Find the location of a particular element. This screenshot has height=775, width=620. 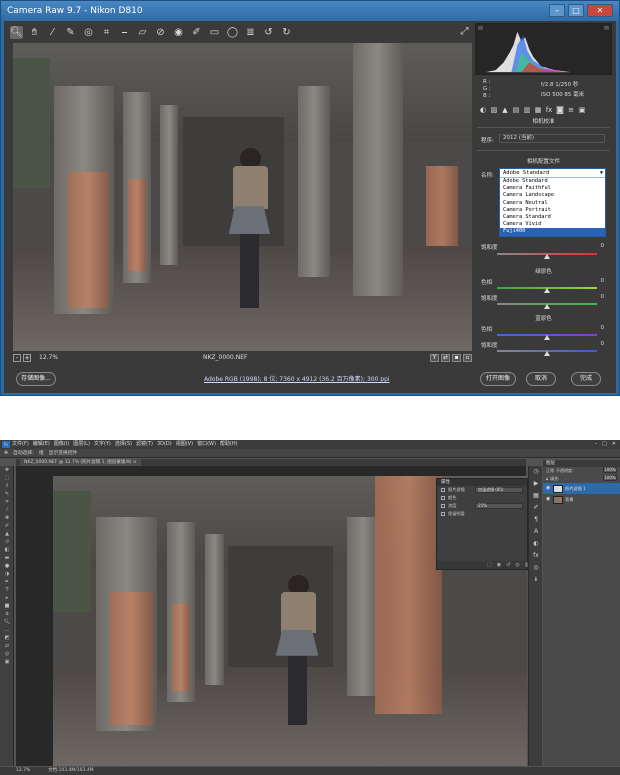

auto-select-target: 组 is located at coordinates (41, 453).